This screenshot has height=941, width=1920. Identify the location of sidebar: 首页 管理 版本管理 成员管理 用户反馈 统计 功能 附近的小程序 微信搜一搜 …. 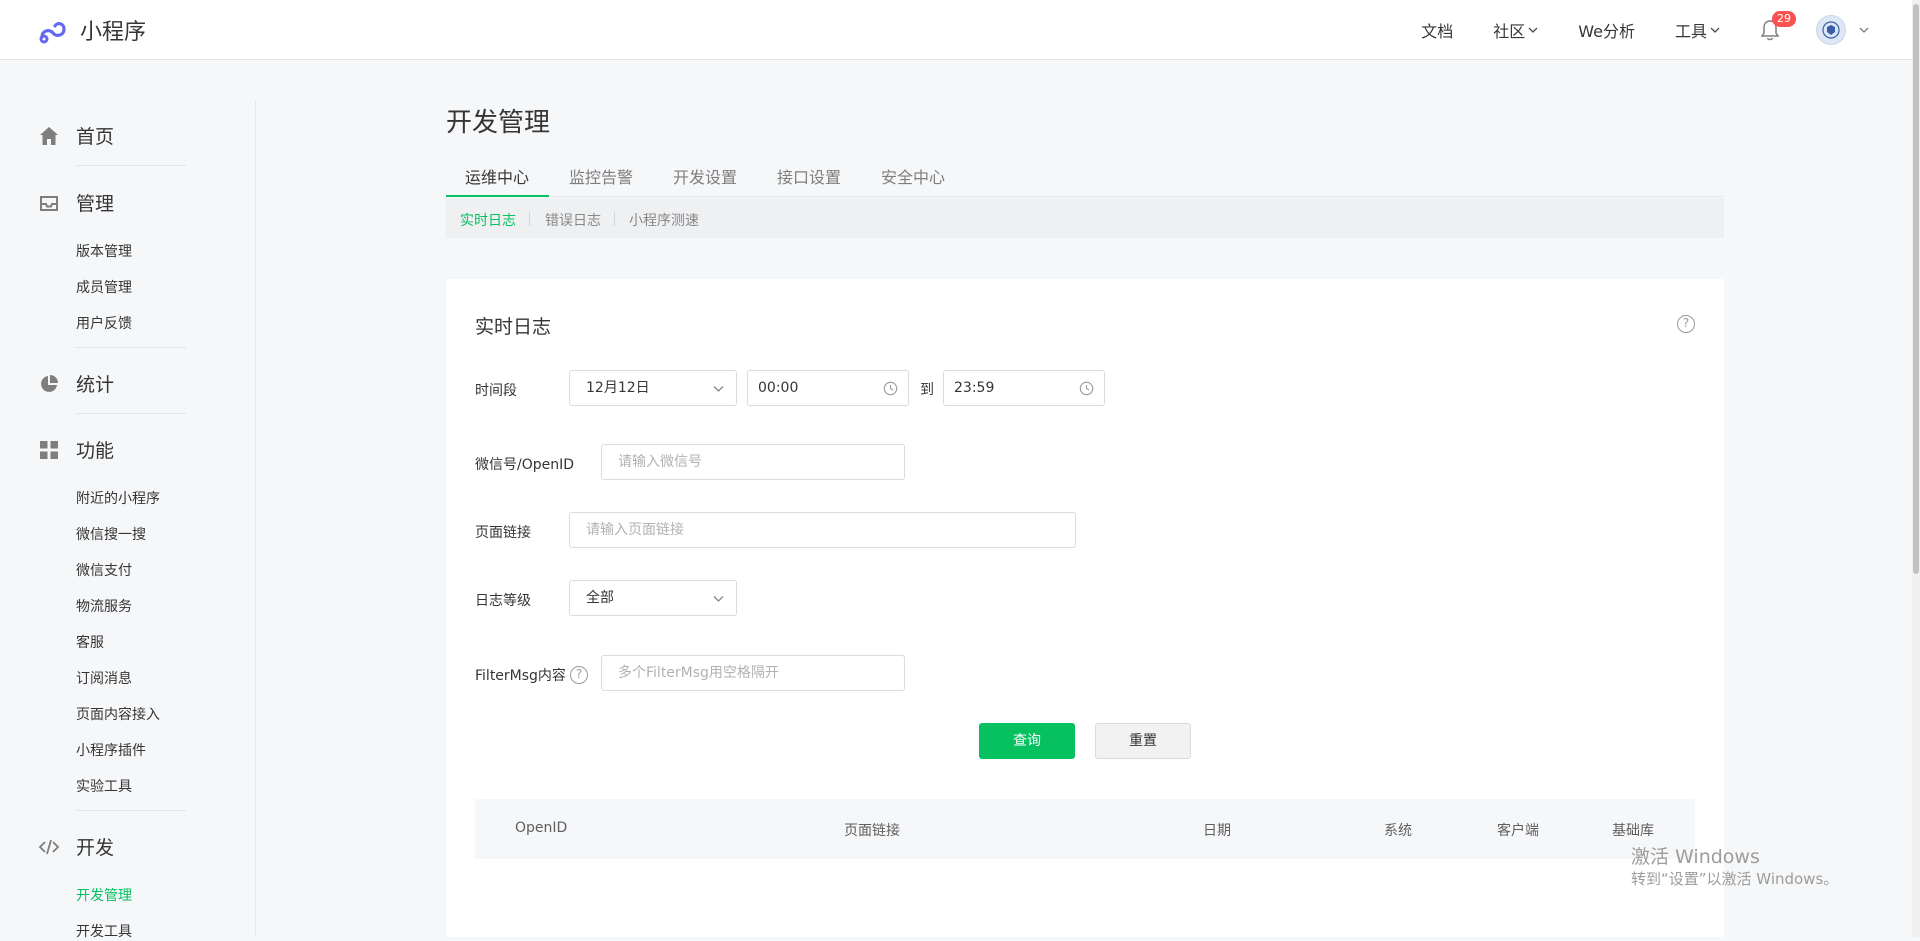
(128, 520).